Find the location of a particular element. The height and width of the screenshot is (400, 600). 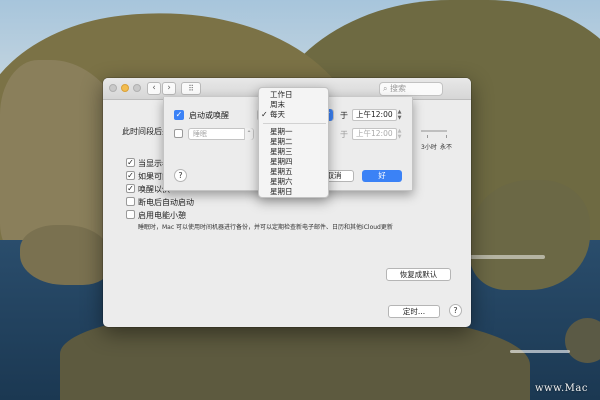

wallpaper-foam is located at coordinates (540, 351).